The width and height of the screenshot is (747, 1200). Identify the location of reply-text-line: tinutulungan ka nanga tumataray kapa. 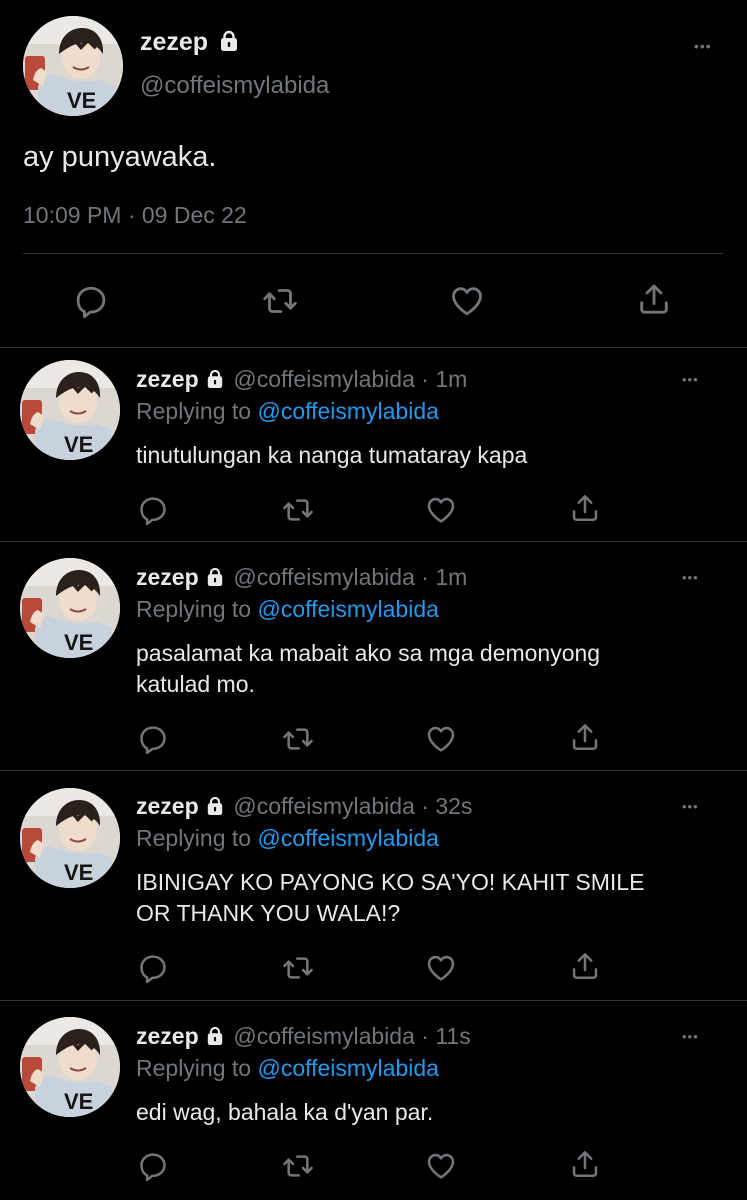
(332, 455).